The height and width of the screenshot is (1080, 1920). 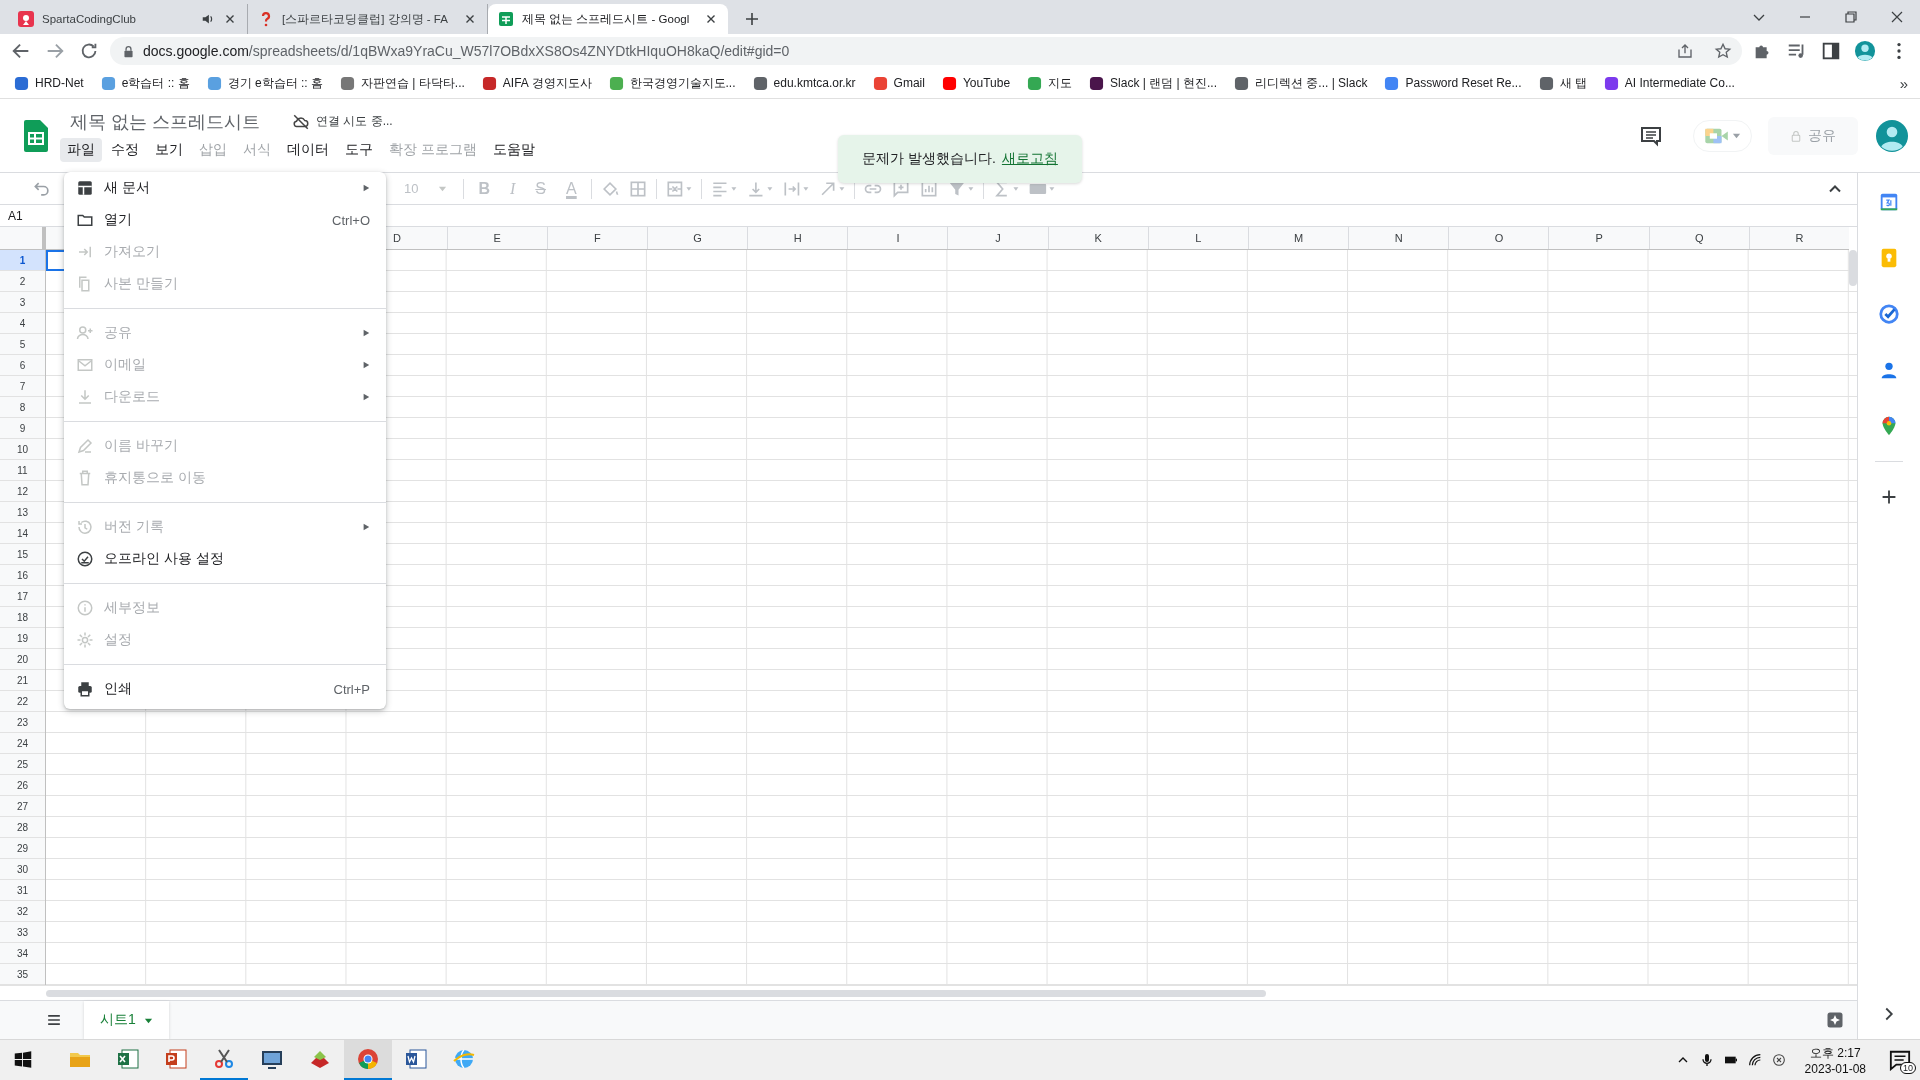 What do you see at coordinates (22, 722) in the screenshot?
I see `row-header: 23` at bounding box center [22, 722].